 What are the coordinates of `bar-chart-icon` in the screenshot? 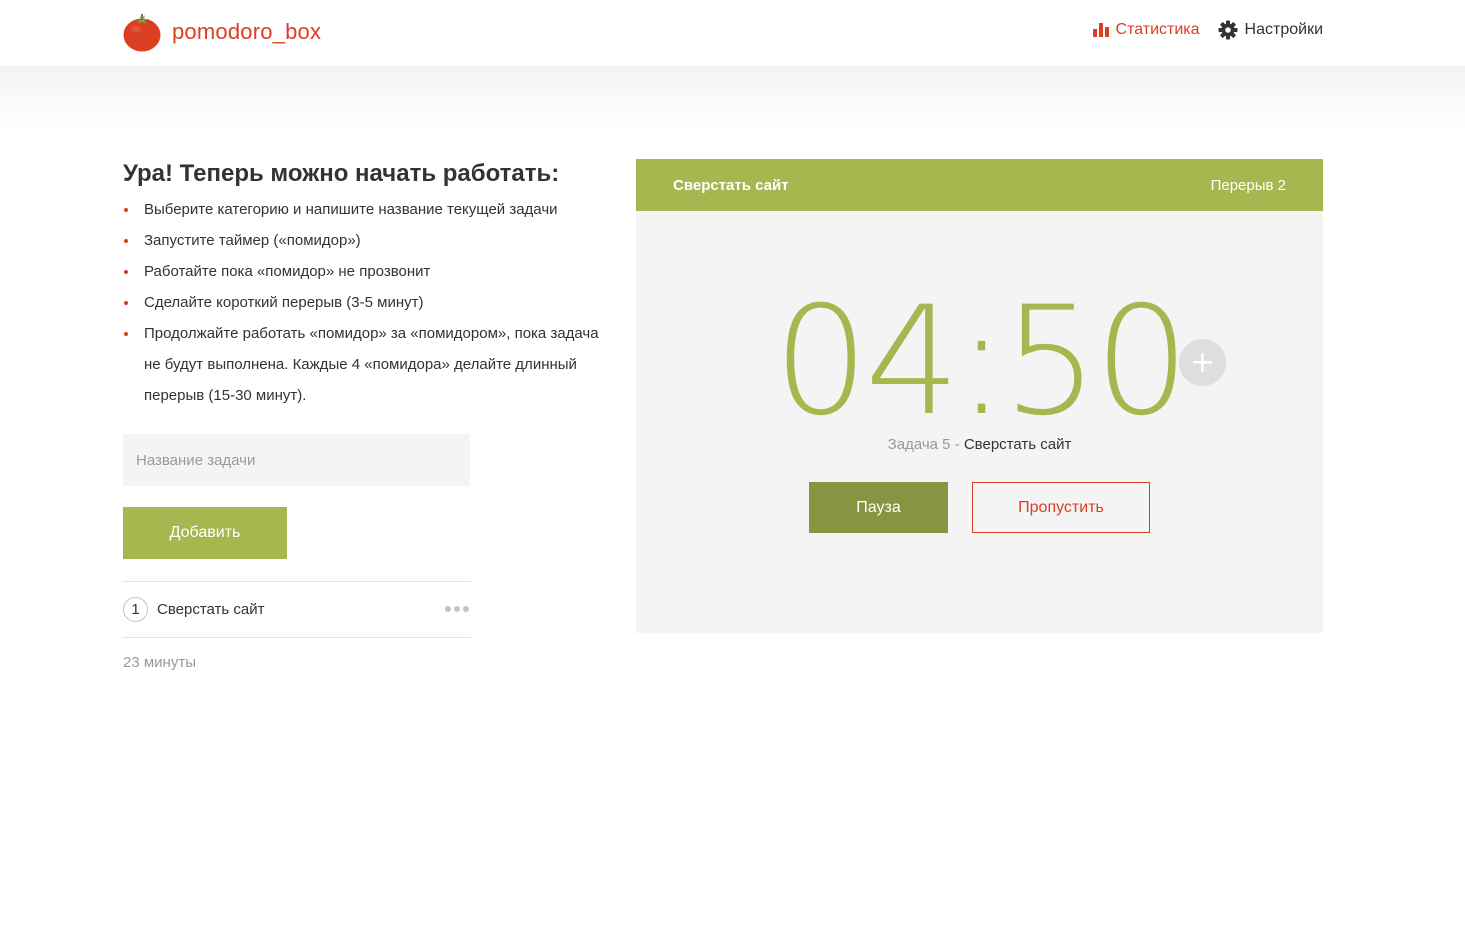 It's located at (1100, 30).